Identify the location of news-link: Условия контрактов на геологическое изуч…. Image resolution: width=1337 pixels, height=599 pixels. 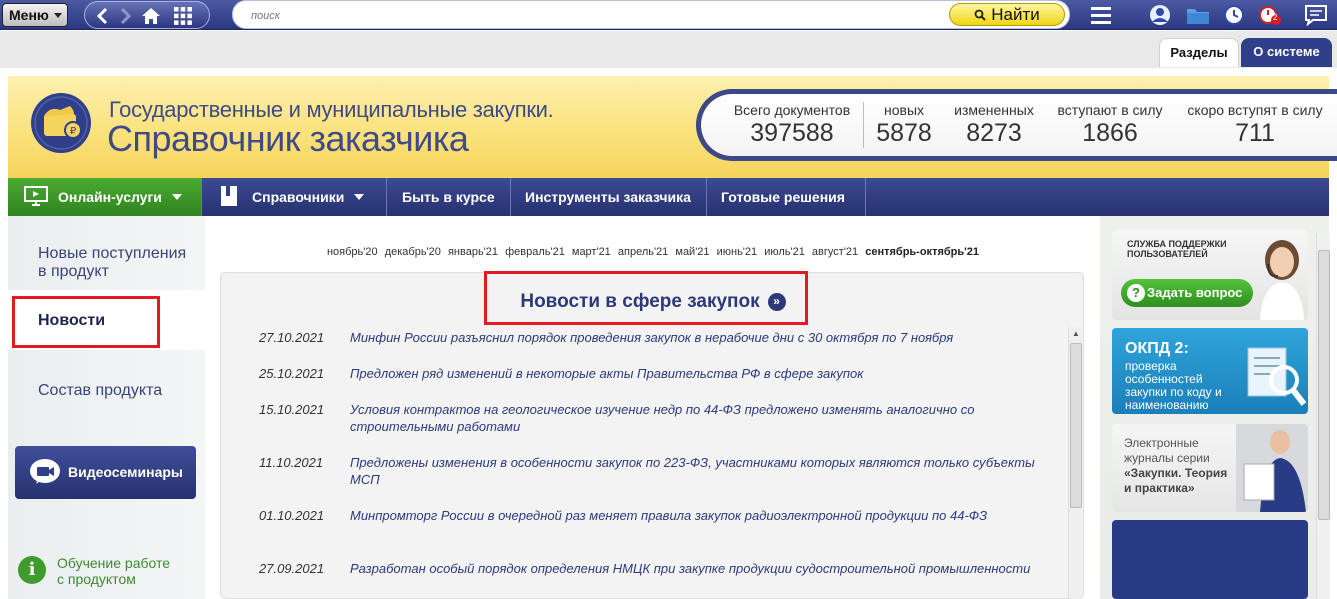
(695, 418).